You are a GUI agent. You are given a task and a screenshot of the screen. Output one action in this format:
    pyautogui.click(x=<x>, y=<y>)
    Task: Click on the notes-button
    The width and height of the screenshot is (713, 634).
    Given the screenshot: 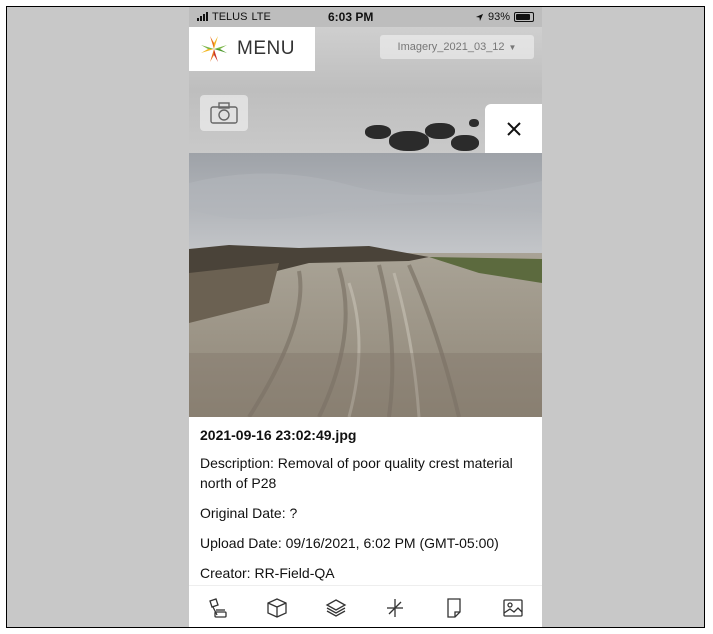 What is the action you would take?
    pyautogui.click(x=454, y=608)
    